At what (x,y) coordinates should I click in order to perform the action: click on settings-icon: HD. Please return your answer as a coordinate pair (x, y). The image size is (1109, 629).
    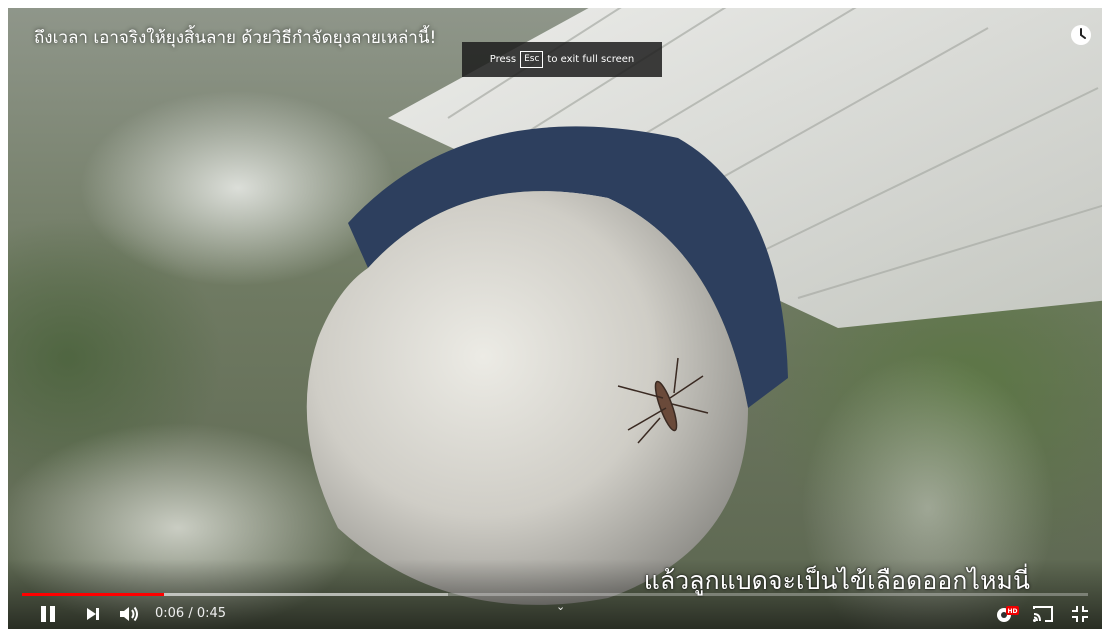
    Looking at the image, I should click on (1008, 614).